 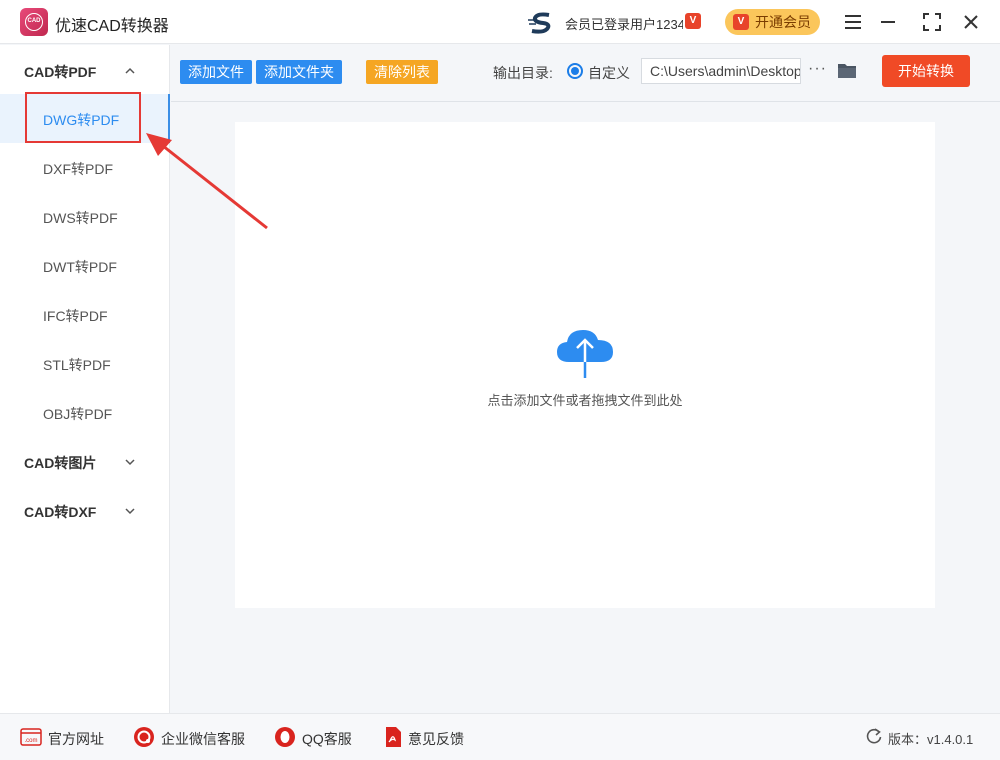 What do you see at coordinates (144, 737) in the screenshot?
I see `wechat-service-icon` at bounding box center [144, 737].